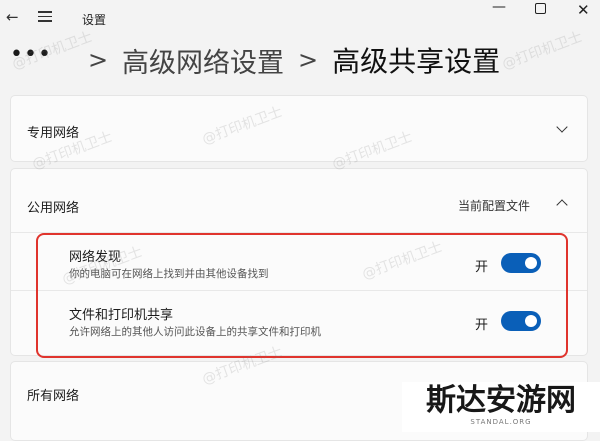 This screenshot has width=600, height=441. What do you see at coordinates (300, 19) in the screenshot?
I see `title-bar: ← 设置 — ✕` at bounding box center [300, 19].